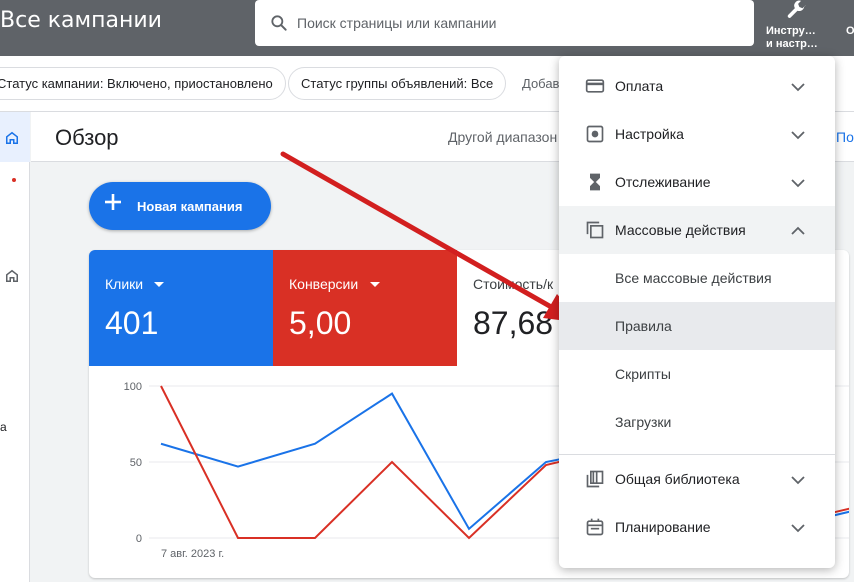 This screenshot has height=582, width=854. I want to click on menu-subitem-uploads: Загрузки, so click(697, 422).